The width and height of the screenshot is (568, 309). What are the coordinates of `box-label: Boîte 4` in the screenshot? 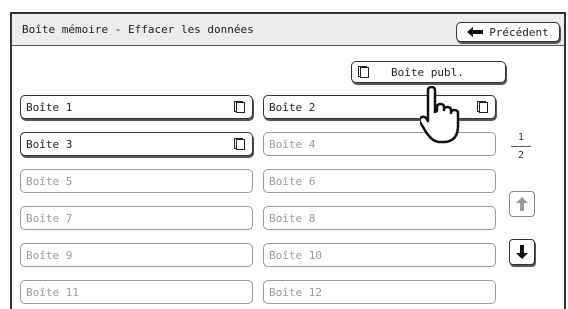 It's located at (292, 144).